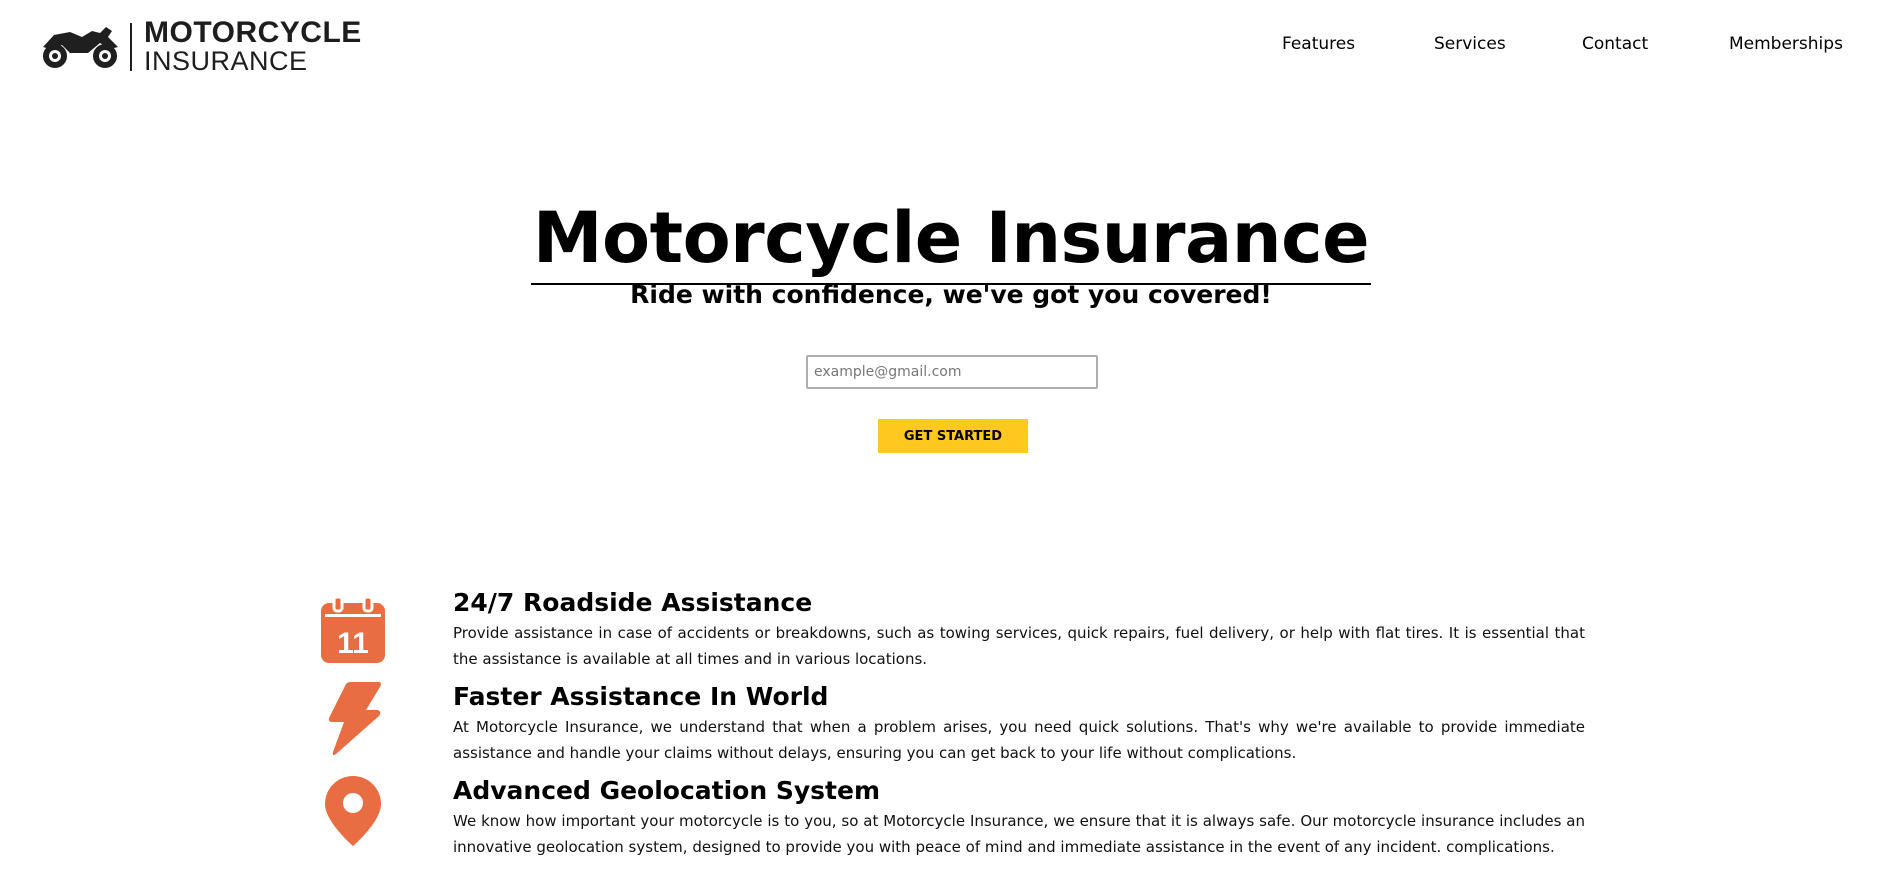 The height and width of the screenshot is (875, 1902). I want to click on feature-title: Faster Assistance In World, so click(641, 696).